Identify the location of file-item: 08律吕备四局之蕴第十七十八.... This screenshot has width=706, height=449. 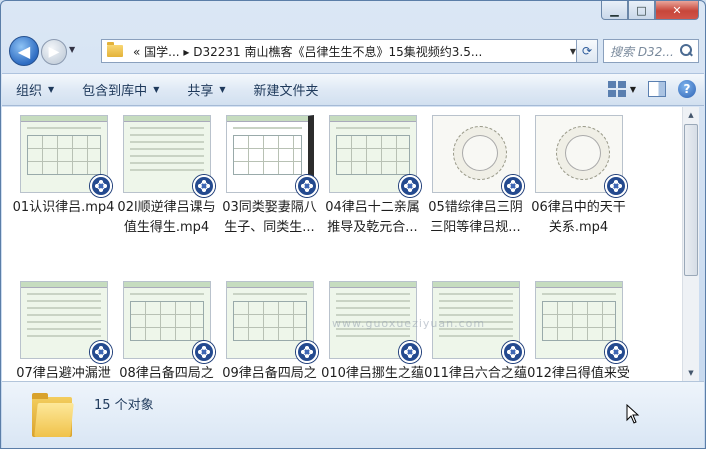
(166, 331).